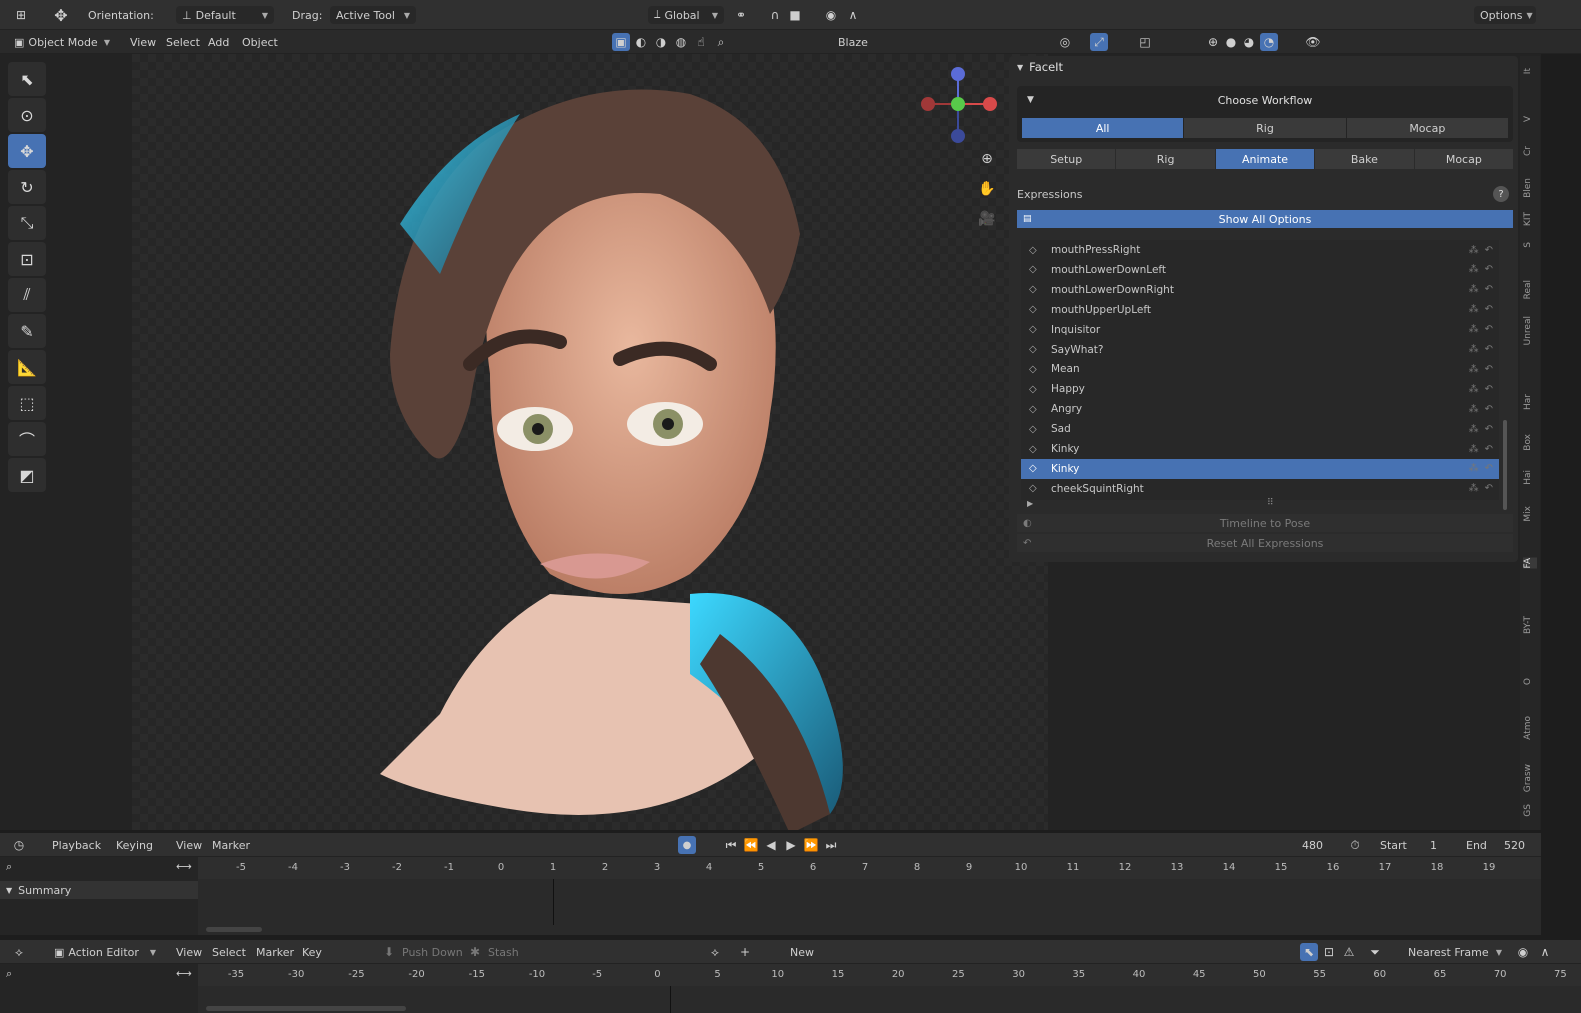  What do you see at coordinates (1530, 71) in the screenshot?
I see `sidebar-tab: It` at bounding box center [1530, 71].